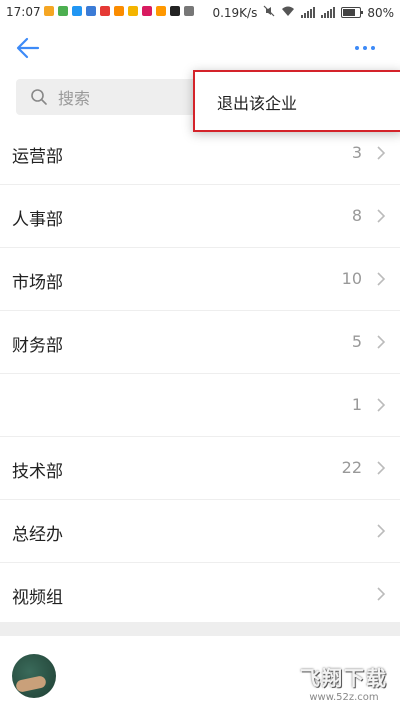  What do you see at coordinates (37, 535) in the screenshot?
I see `department-name: 总经办` at bounding box center [37, 535].